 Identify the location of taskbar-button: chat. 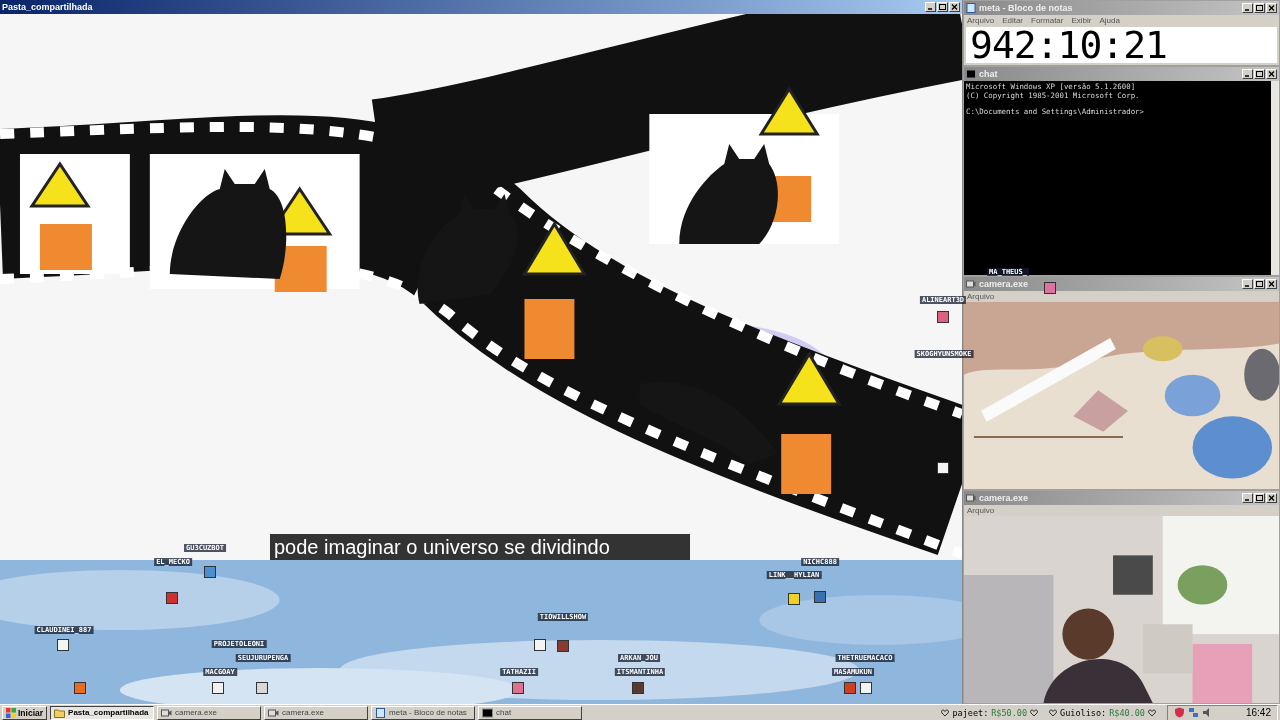
(530, 712).